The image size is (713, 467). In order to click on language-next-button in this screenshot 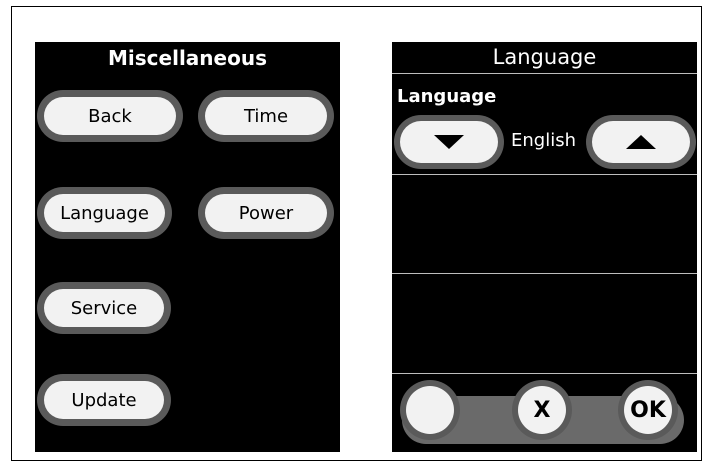, I will do `click(641, 142)`.